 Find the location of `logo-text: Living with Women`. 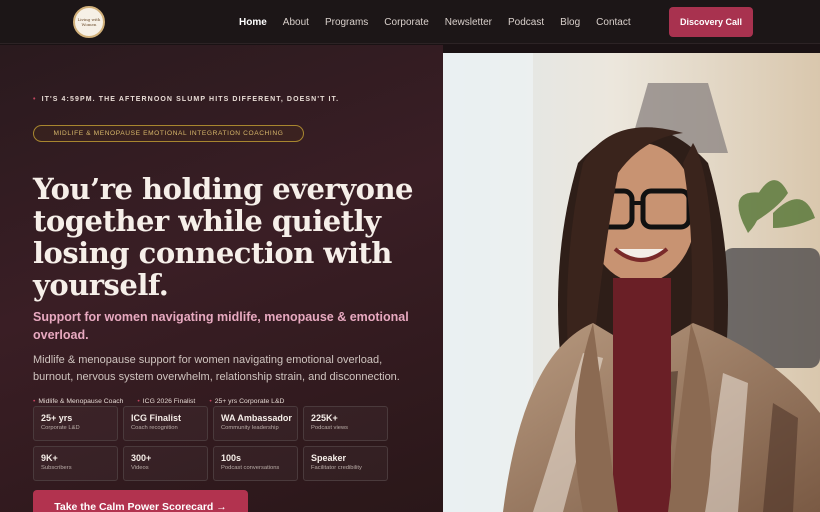

logo-text: Living with Women is located at coordinates (89, 22).